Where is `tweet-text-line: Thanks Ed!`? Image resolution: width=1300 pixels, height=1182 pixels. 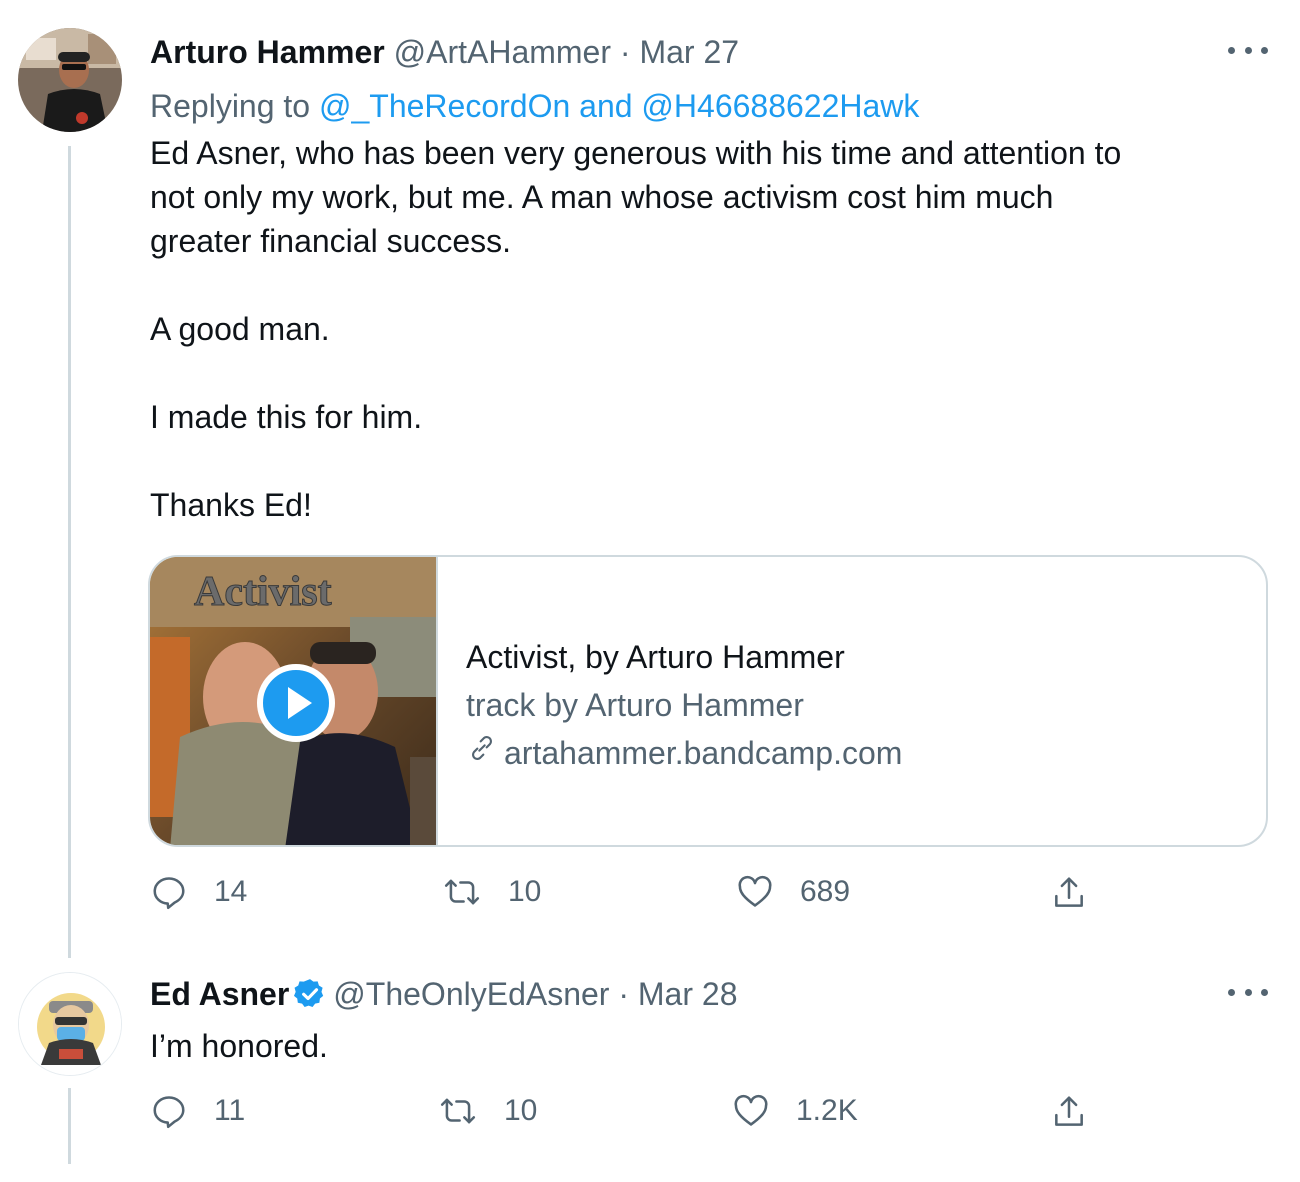 tweet-text-line: Thanks Ed! is located at coordinates (231, 505).